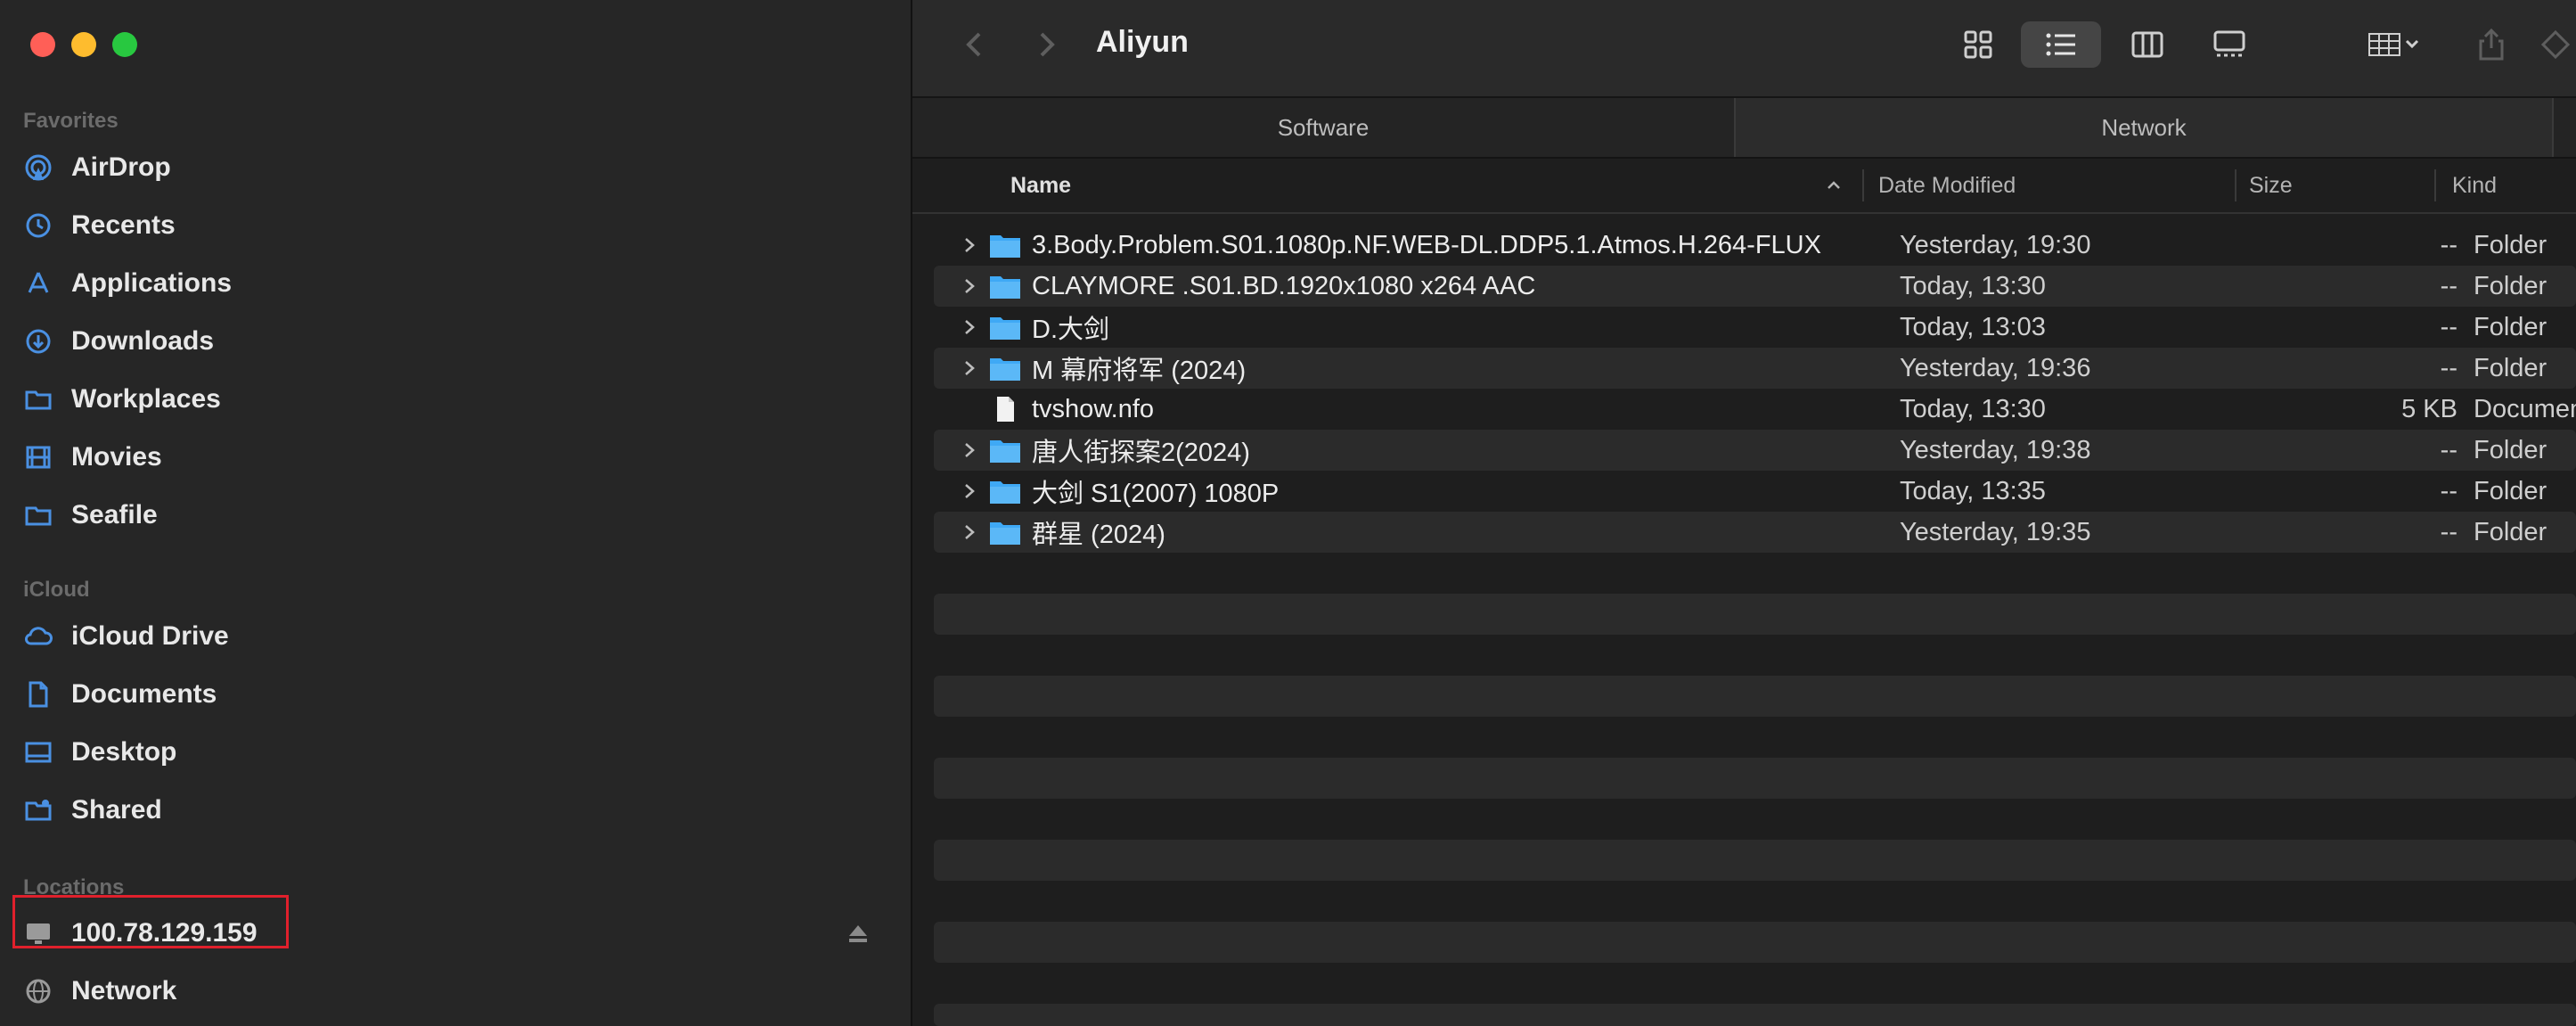 This screenshot has height=1026, width=2576. Describe the element at coordinates (38, 636) in the screenshot. I see `cloud-icon` at that location.